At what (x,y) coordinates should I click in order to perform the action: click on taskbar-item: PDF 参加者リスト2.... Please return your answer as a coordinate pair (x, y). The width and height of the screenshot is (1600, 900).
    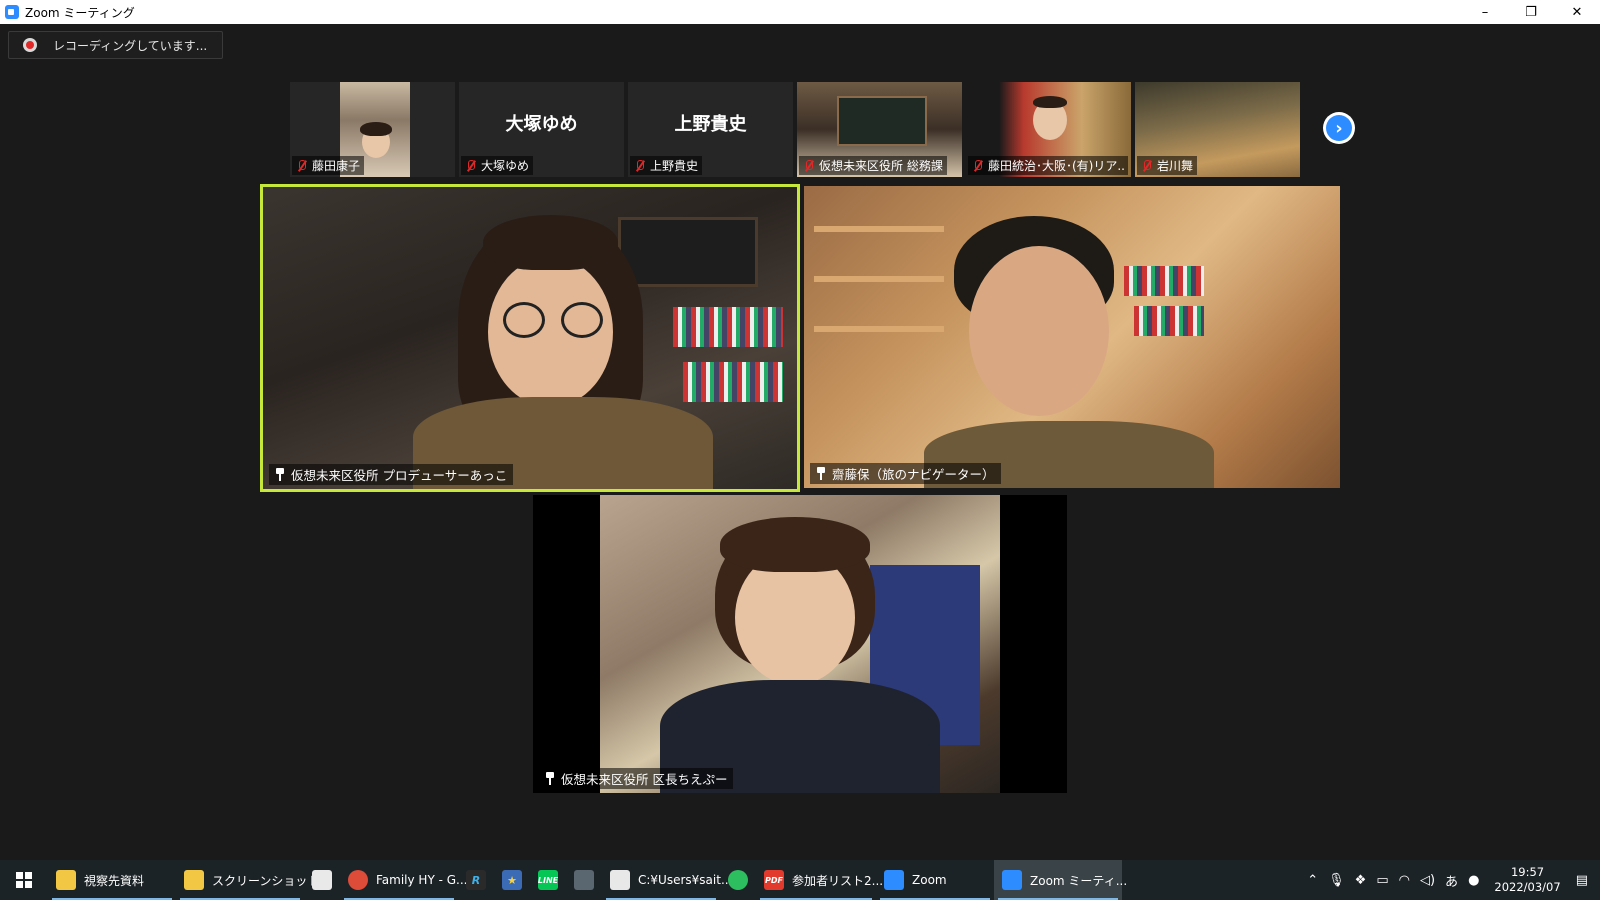
    Looking at the image, I should click on (819, 880).